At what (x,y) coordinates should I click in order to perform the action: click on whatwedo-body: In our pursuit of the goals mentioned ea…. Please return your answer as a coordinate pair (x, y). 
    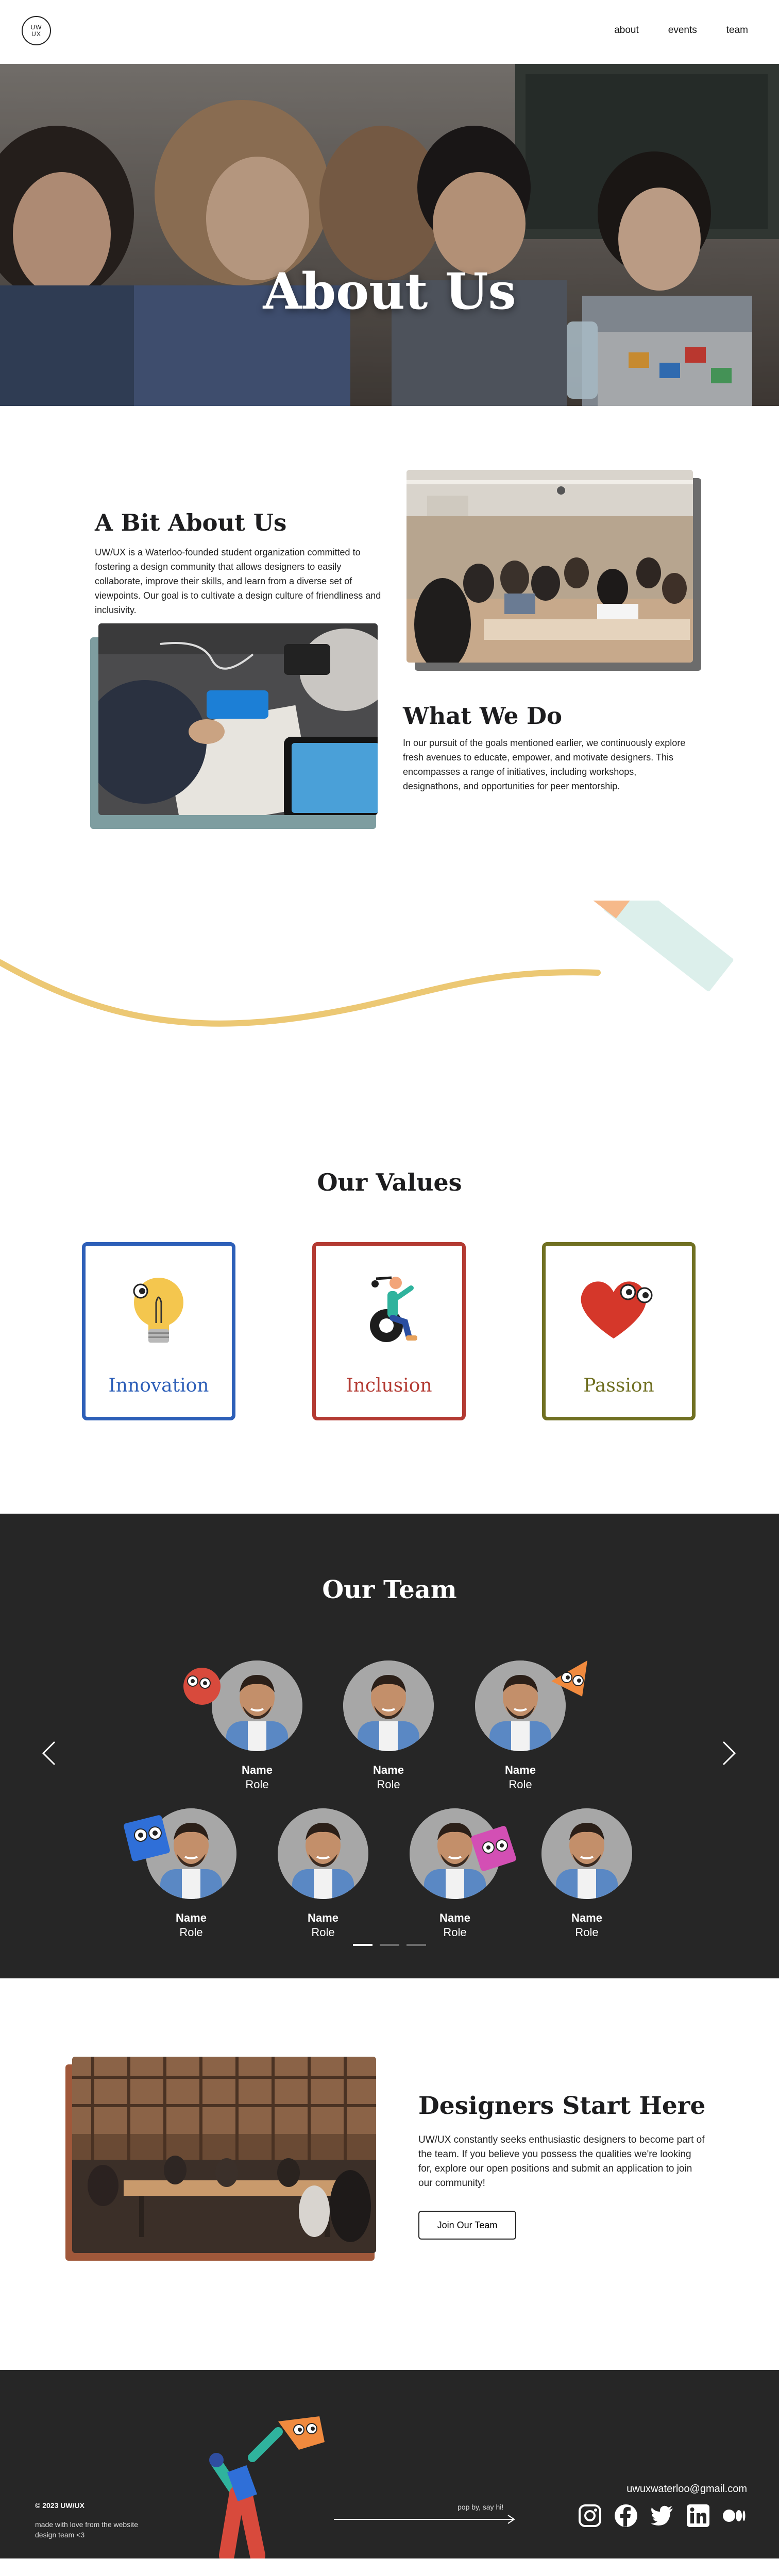
    Looking at the image, I should click on (544, 764).